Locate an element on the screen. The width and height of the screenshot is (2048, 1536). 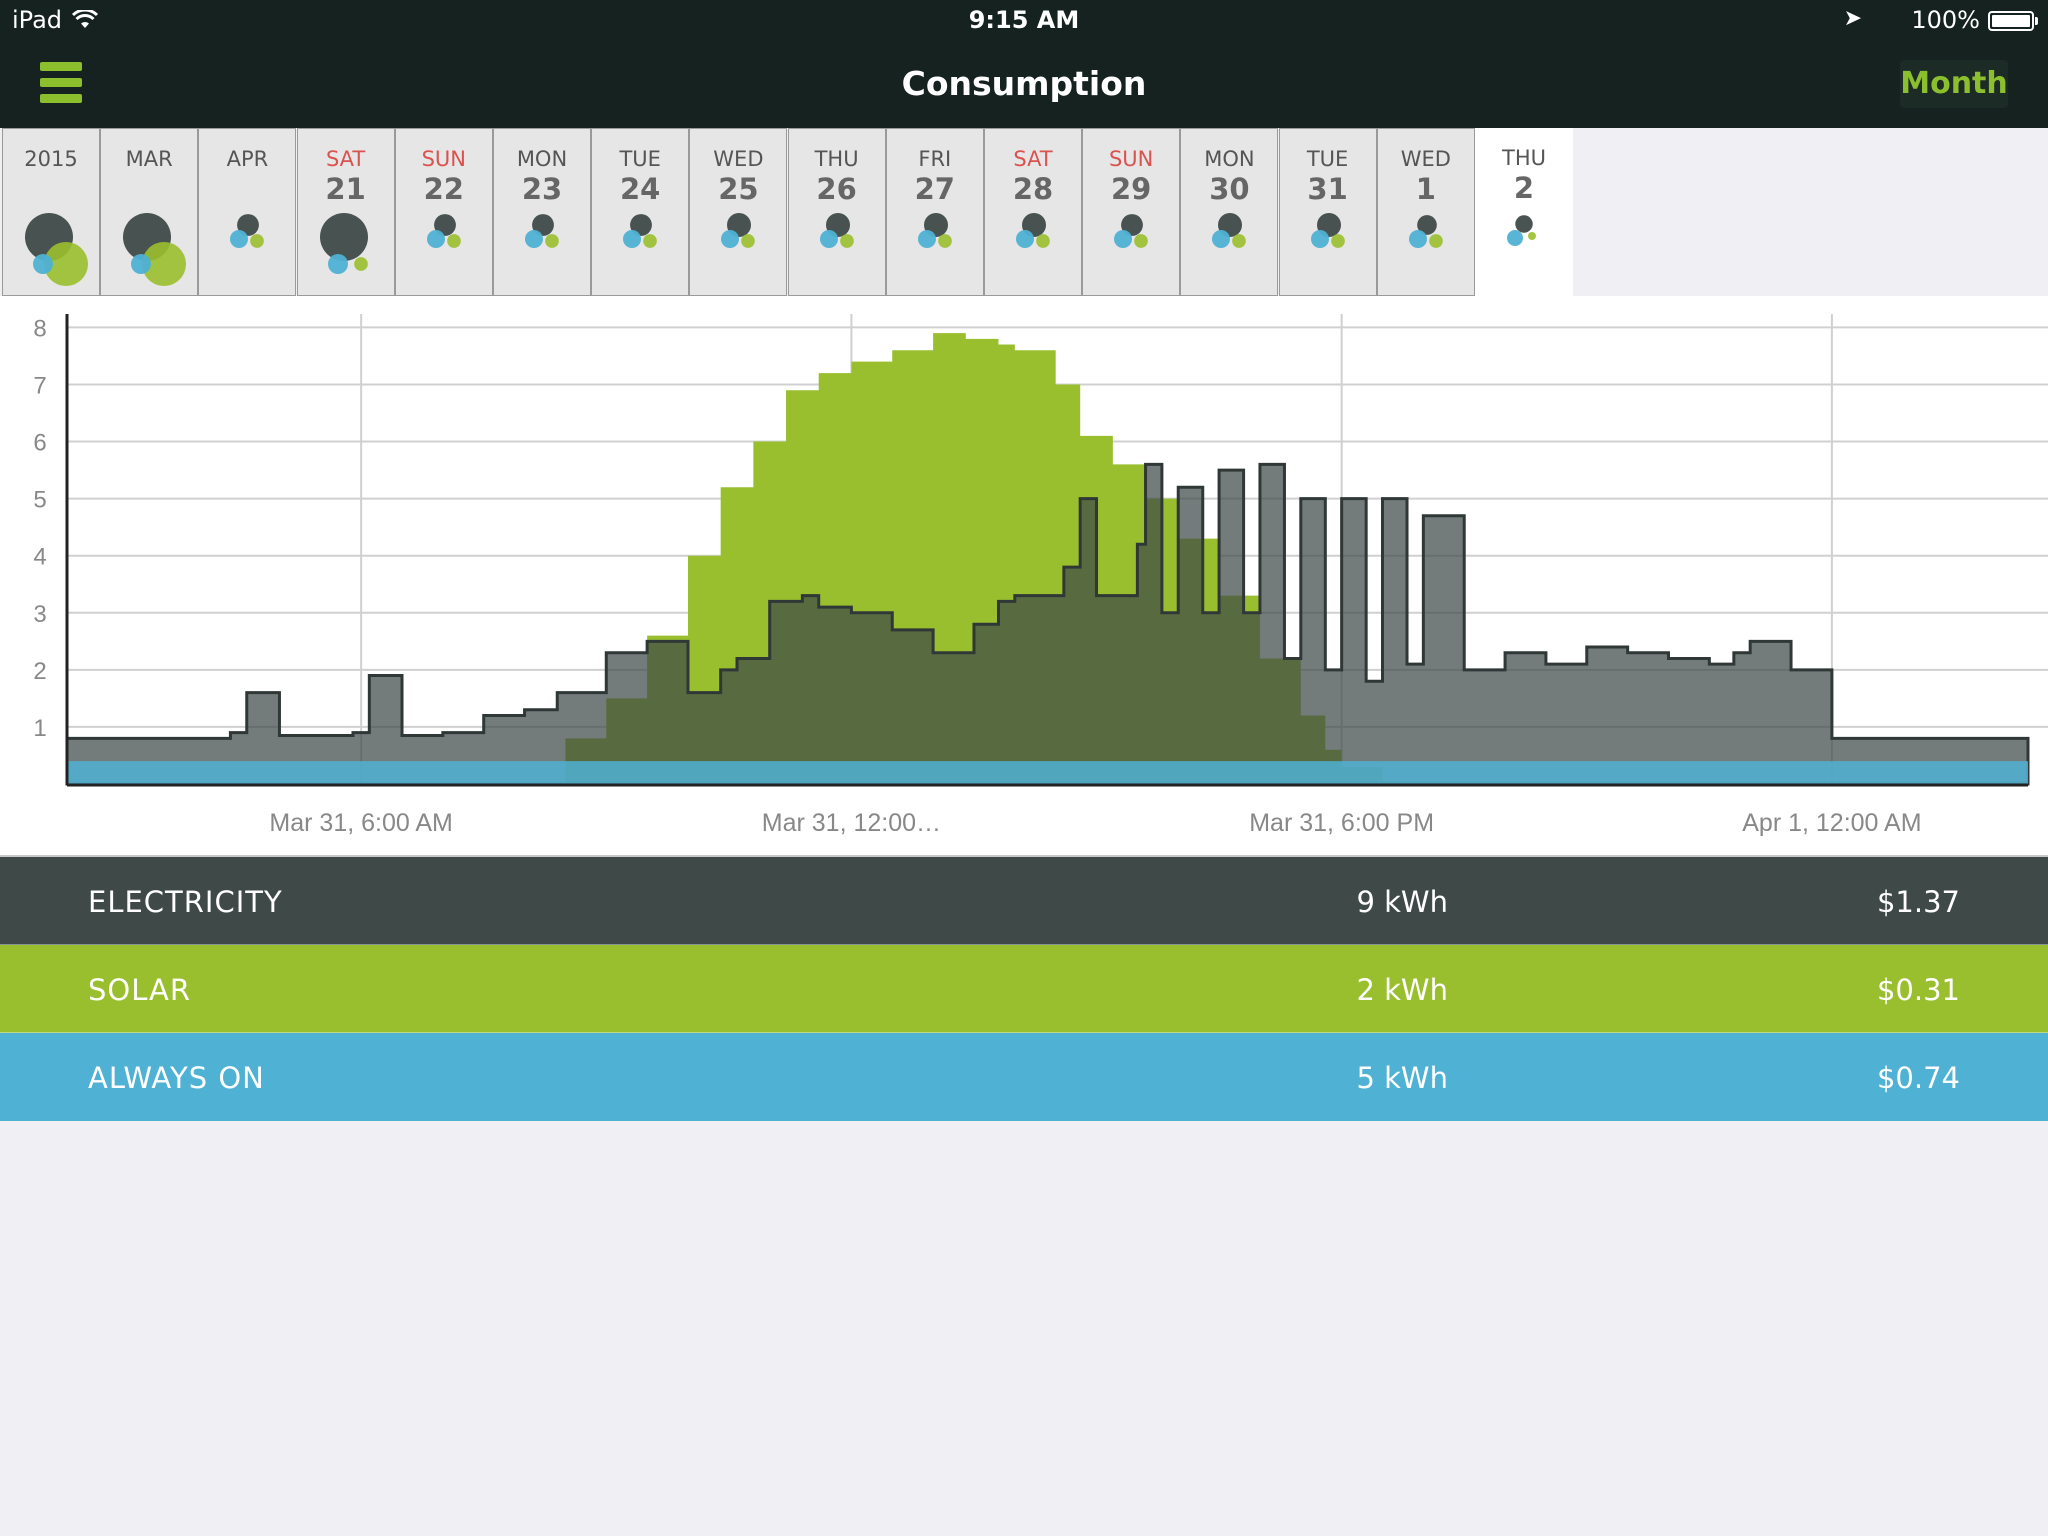
y-tick-label: 3 is located at coordinates (39, 614).